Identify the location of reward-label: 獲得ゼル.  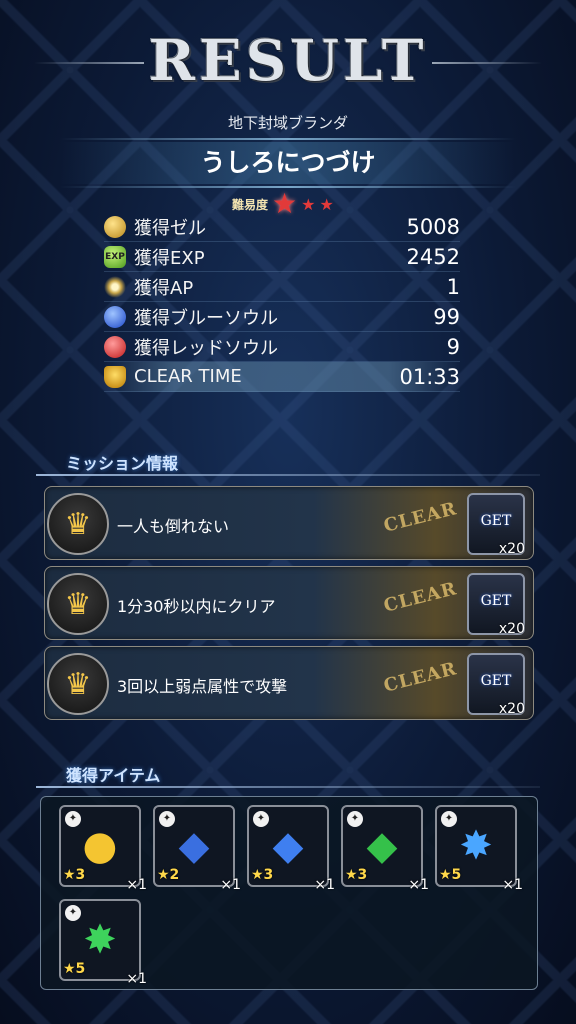
(170, 228).